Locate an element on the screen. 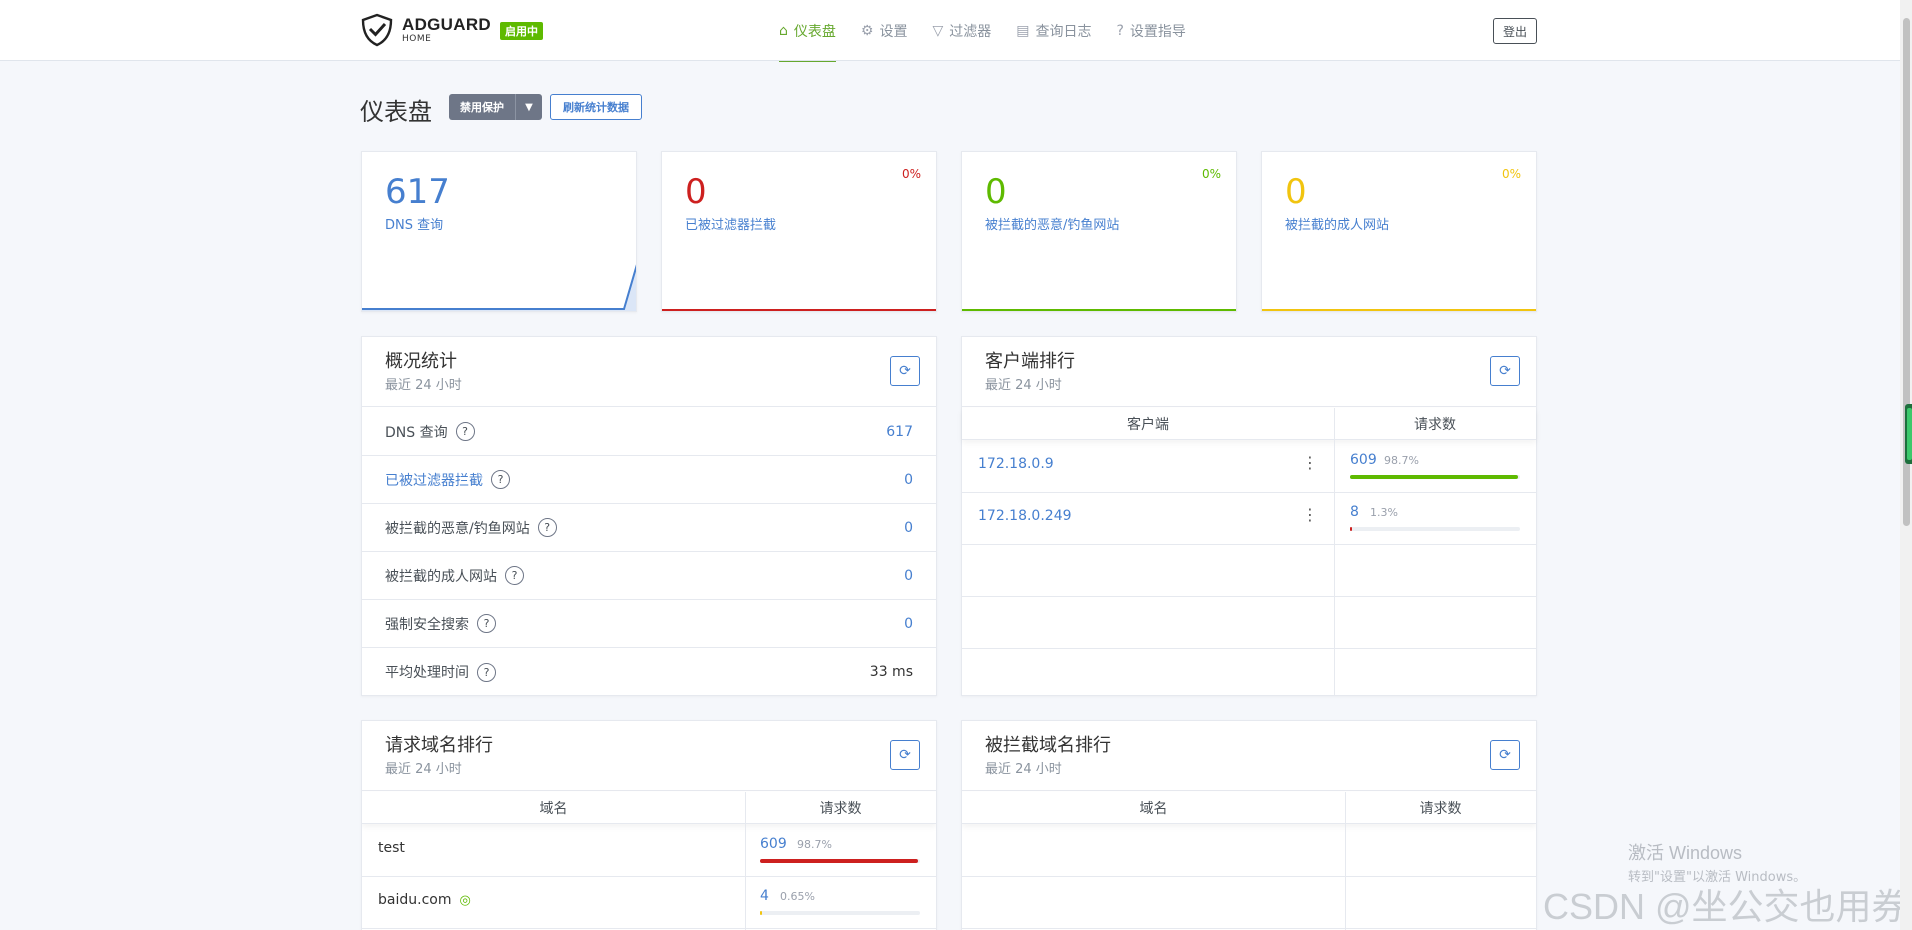 This screenshot has height=930, width=1912. domain-name: baidu.com ◎ is located at coordinates (424, 900).